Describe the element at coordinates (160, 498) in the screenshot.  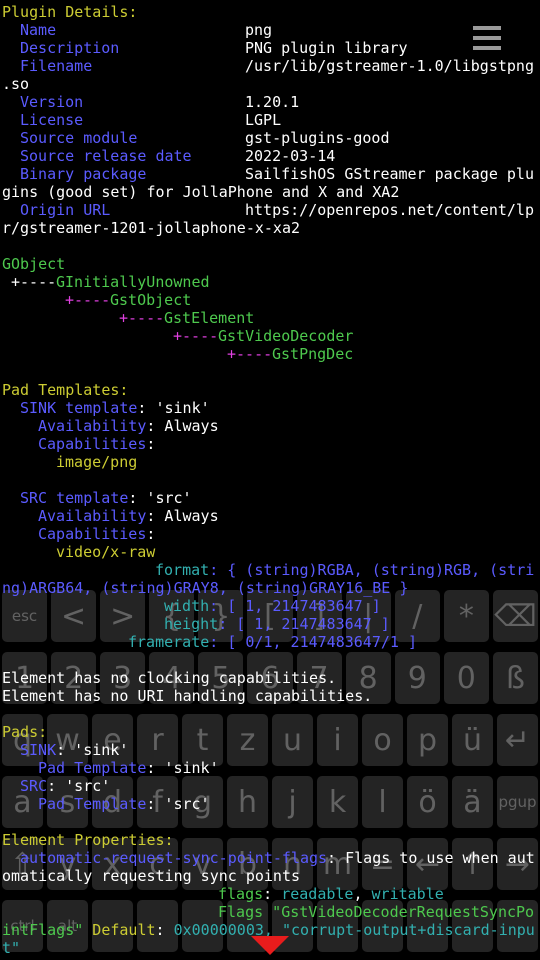
I see `src-template-value: : 'src'` at that location.